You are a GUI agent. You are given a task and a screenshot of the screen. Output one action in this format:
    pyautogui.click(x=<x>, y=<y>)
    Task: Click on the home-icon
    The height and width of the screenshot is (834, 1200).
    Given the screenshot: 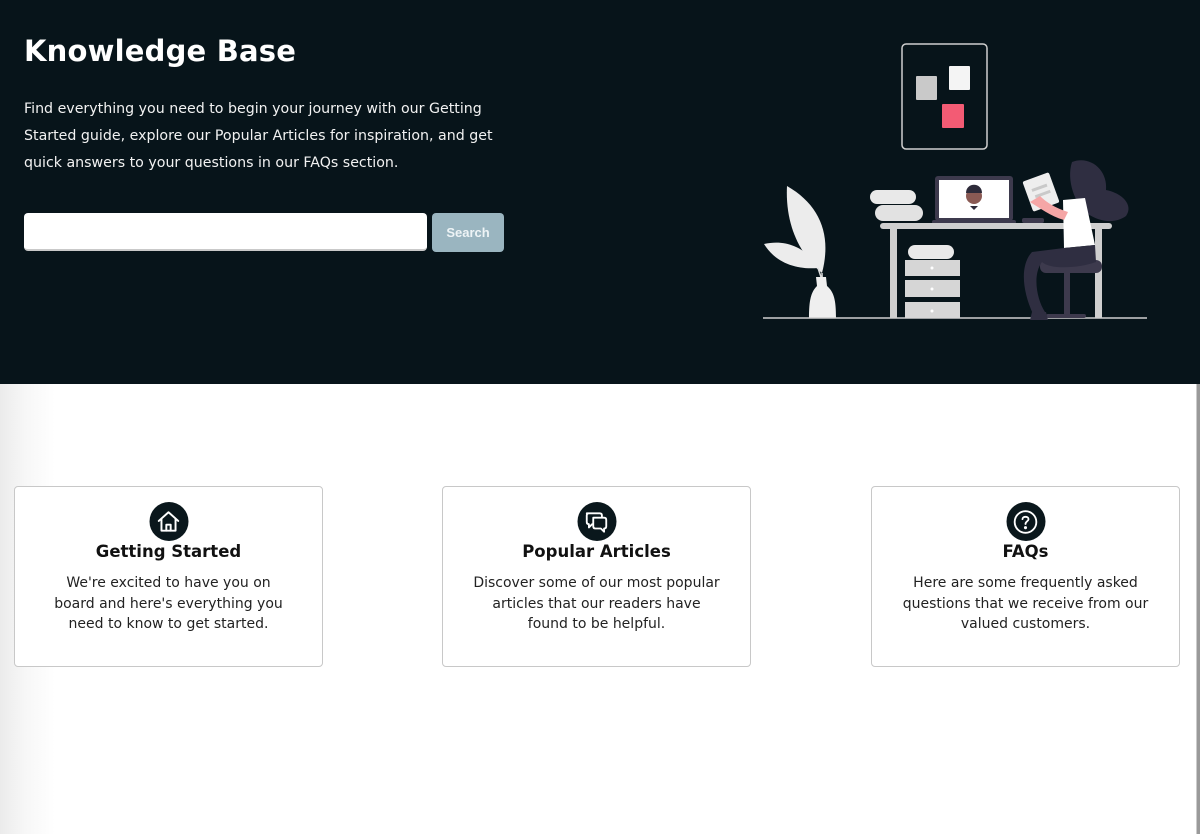 What is the action you would take?
    pyautogui.click(x=168, y=521)
    